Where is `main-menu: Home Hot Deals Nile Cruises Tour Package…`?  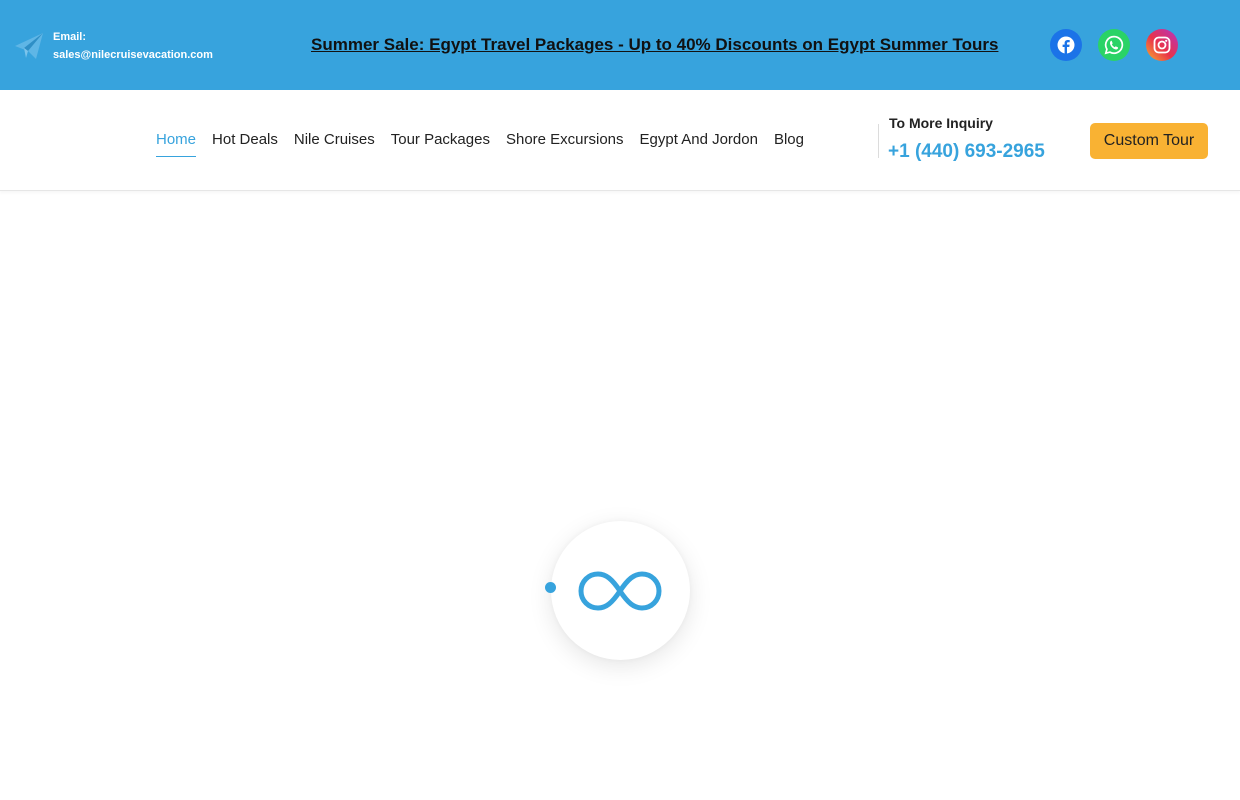
main-menu: Home Hot Deals Nile Cruises Tour Package… is located at coordinates (488, 143).